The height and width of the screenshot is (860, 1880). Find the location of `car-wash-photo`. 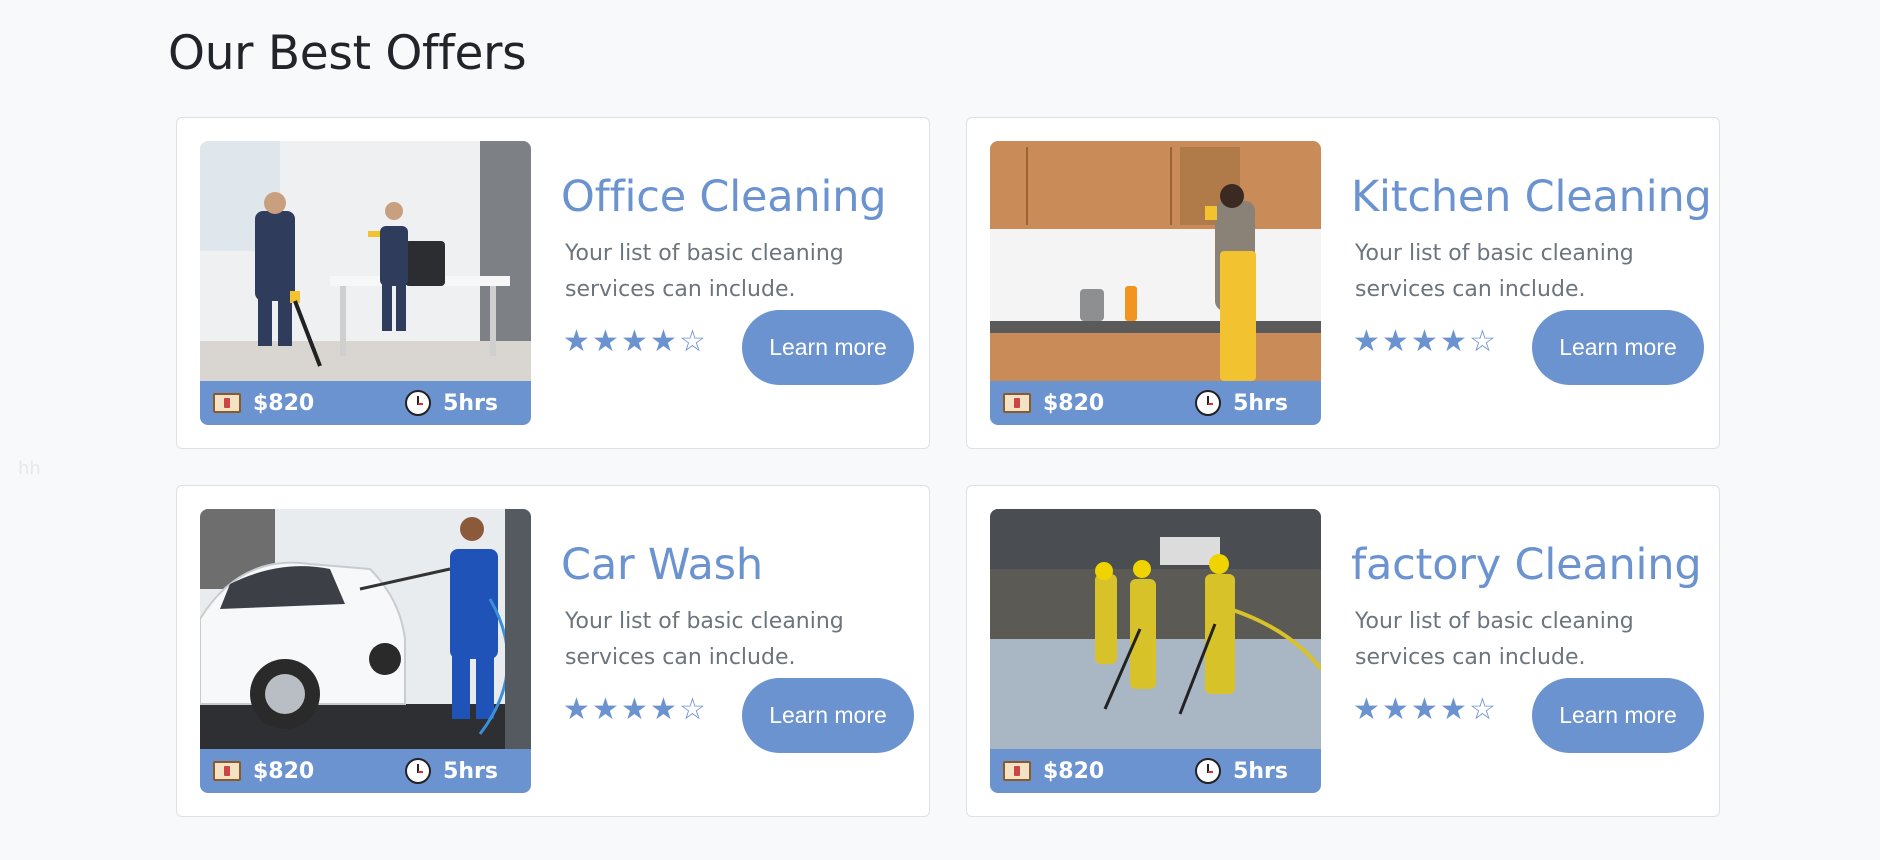

car-wash-photo is located at coordinates (365, 629).